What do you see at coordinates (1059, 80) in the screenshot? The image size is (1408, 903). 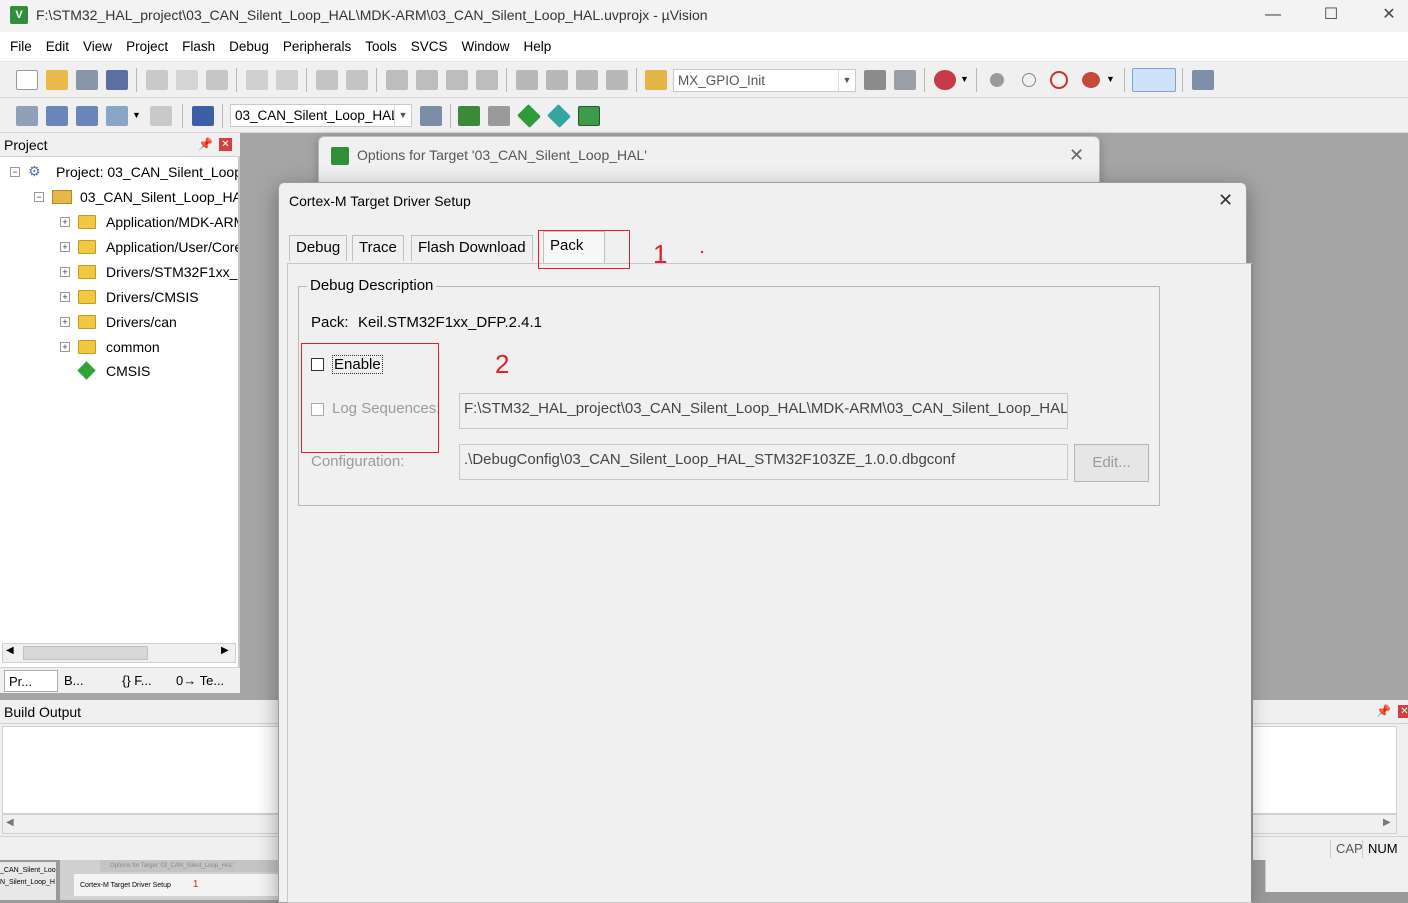 I see `disable-all-breakpoints-icon` at bounding box center [1059, 80].